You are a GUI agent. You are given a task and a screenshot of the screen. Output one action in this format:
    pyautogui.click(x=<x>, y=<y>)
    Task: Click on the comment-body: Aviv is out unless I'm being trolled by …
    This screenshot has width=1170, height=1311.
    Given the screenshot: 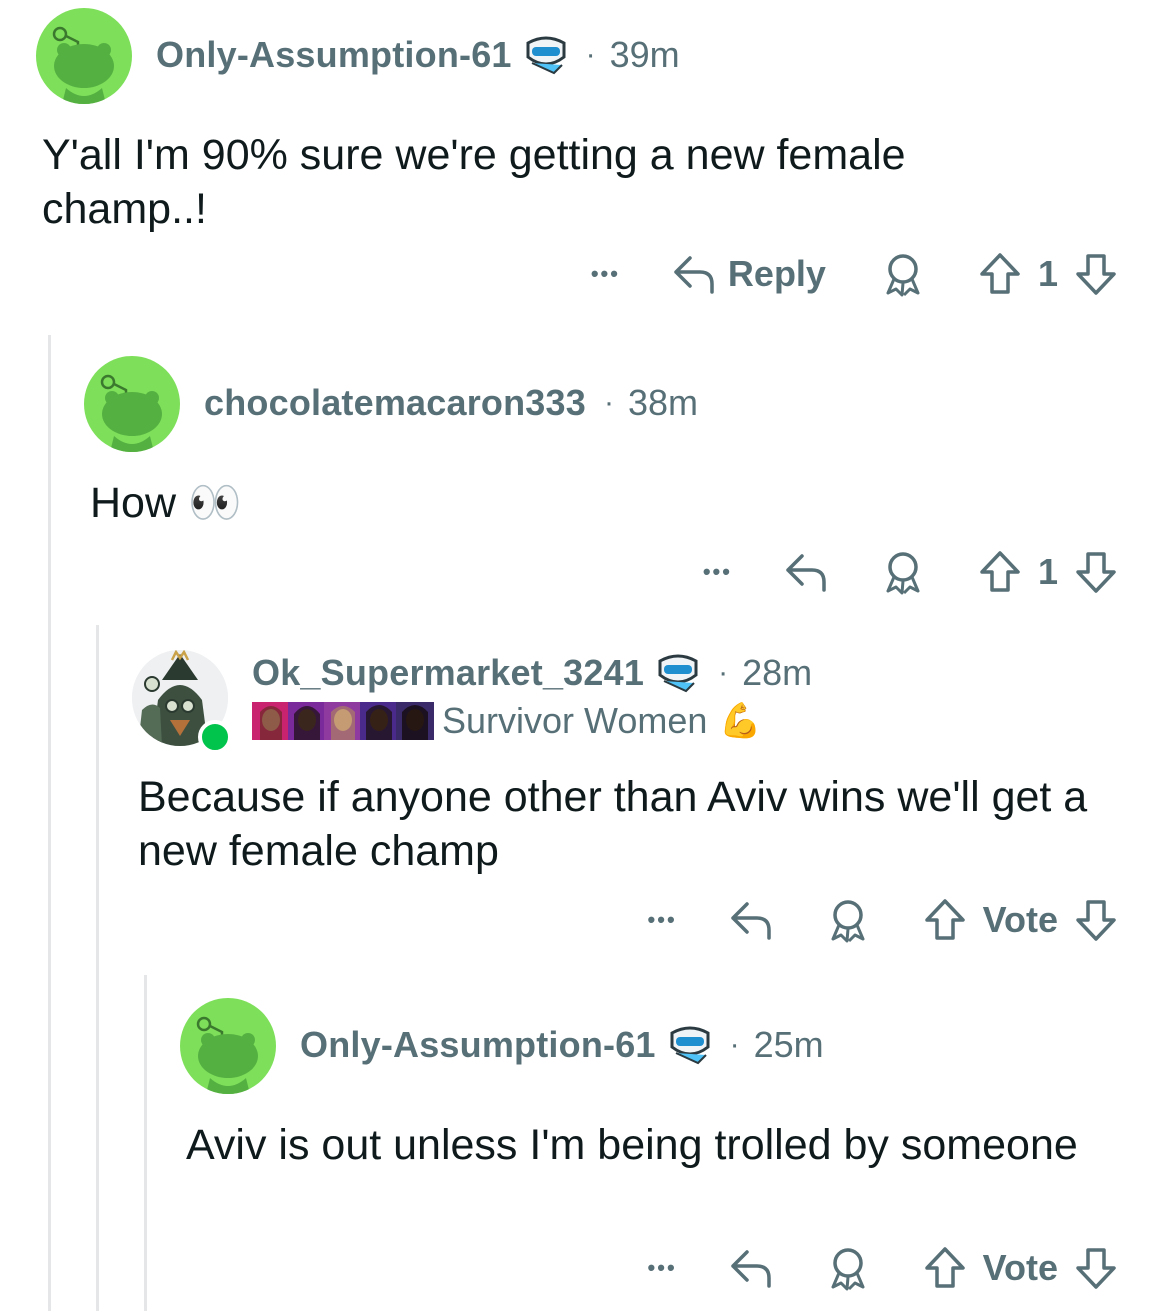 What is the action you would take?
    pyautogui.click(x=632, y=1145)
    